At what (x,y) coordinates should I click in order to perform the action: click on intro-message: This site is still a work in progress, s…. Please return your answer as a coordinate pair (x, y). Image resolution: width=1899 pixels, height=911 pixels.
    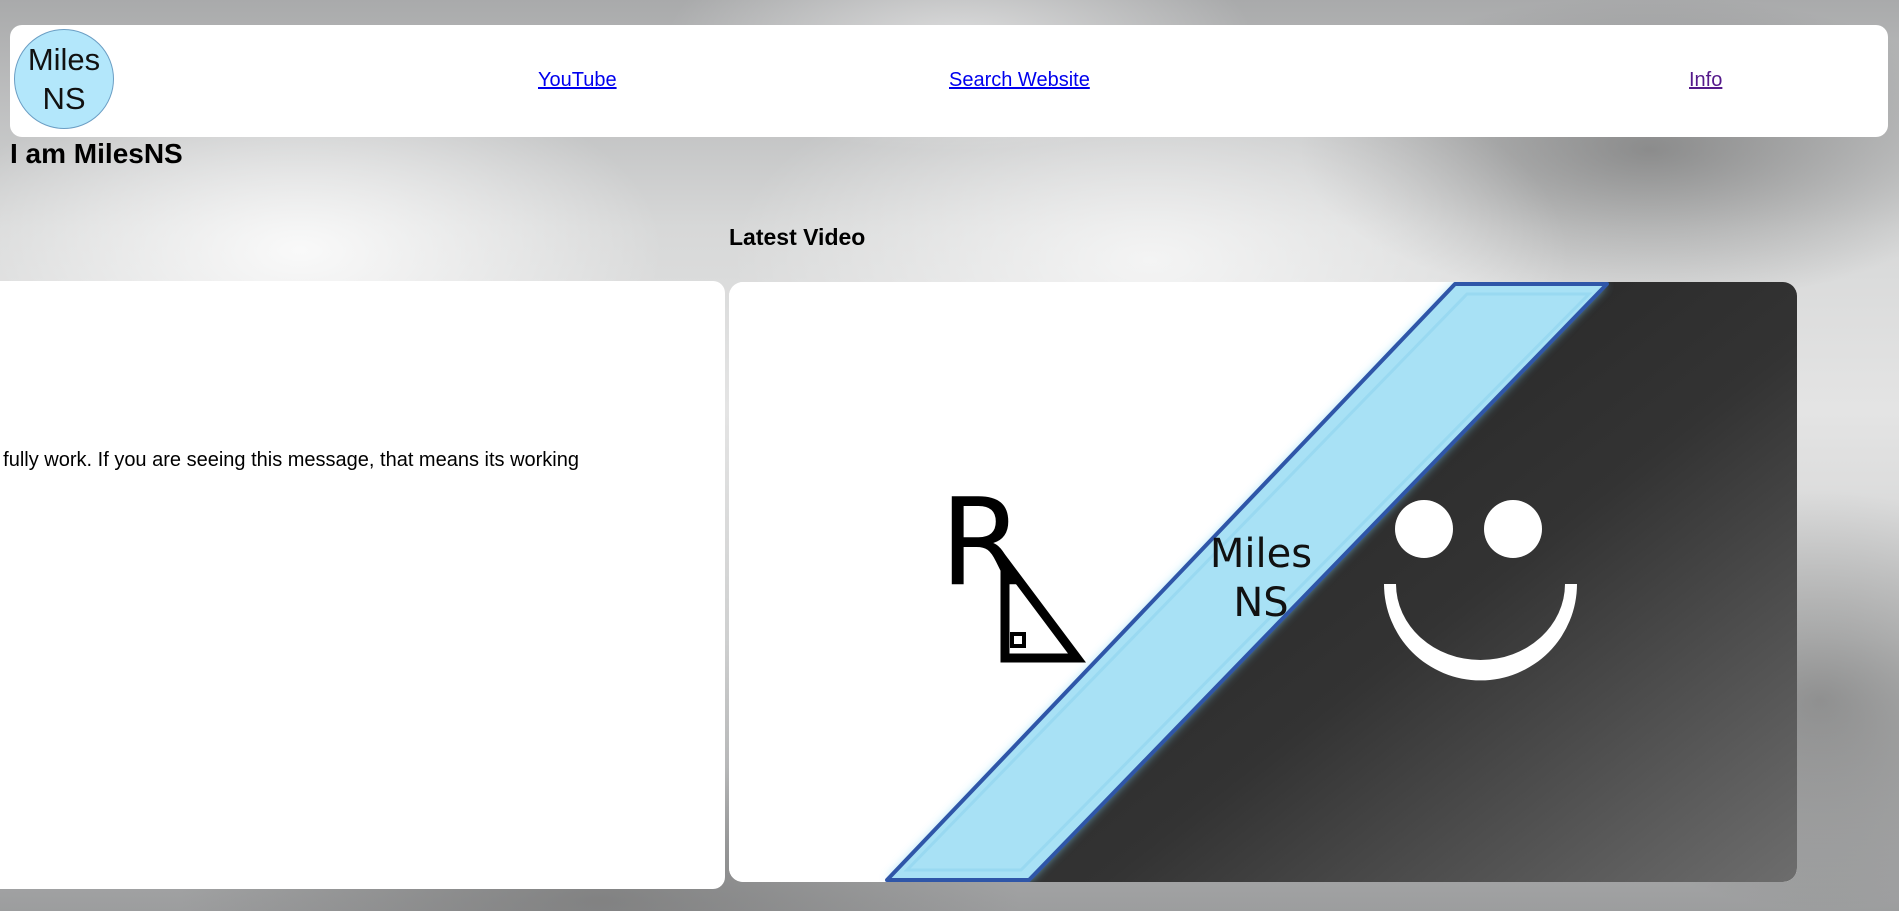
    Looking at the image, I should click on (289, 460).